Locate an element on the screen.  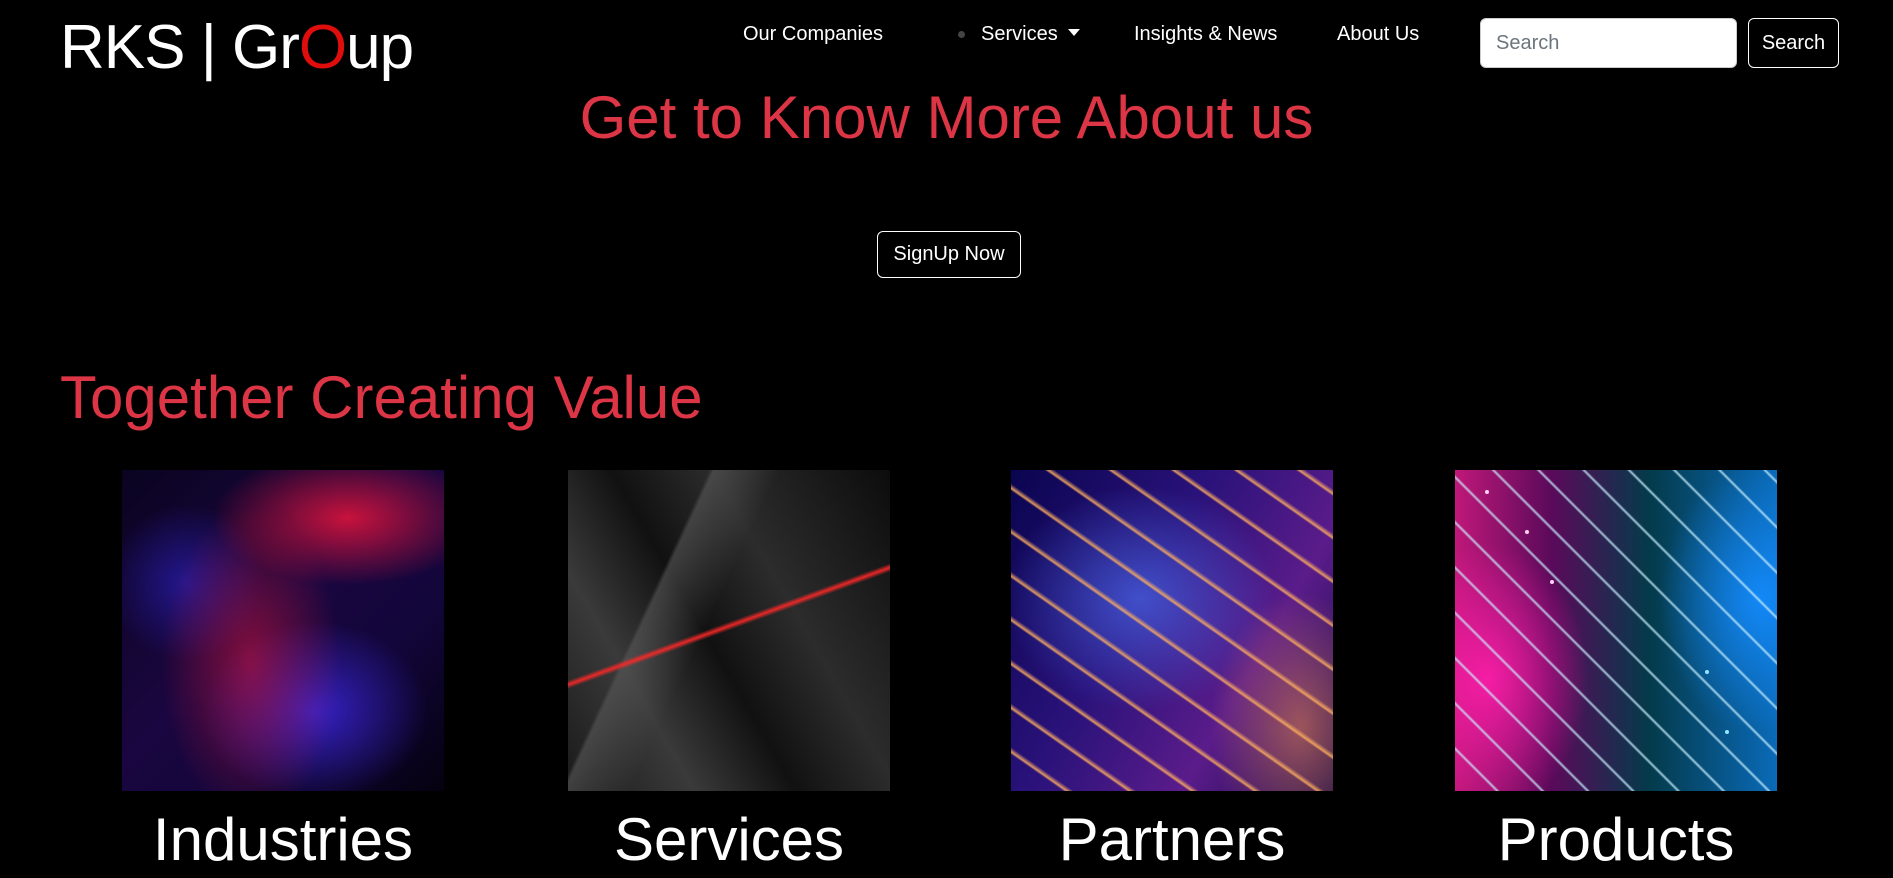
card-partners: Partners is located at coordinates (1172, 671).